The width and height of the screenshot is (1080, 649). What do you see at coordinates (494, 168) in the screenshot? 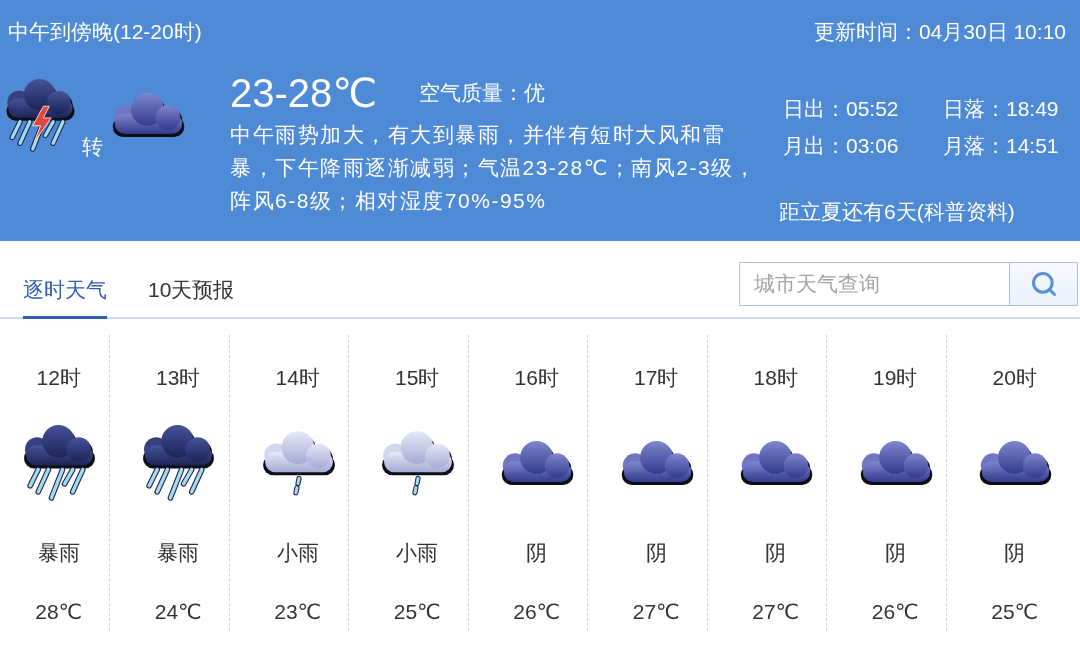
I see `forecast-description: 中午雨势加大，有大到暴雨，并伴有短时大风和雷暴，下午降雨逐渐减弱；气温23-28℃；南风2-3级，阵风6-8级；相对湿度70%-95%` at bounding box center [494, 168].